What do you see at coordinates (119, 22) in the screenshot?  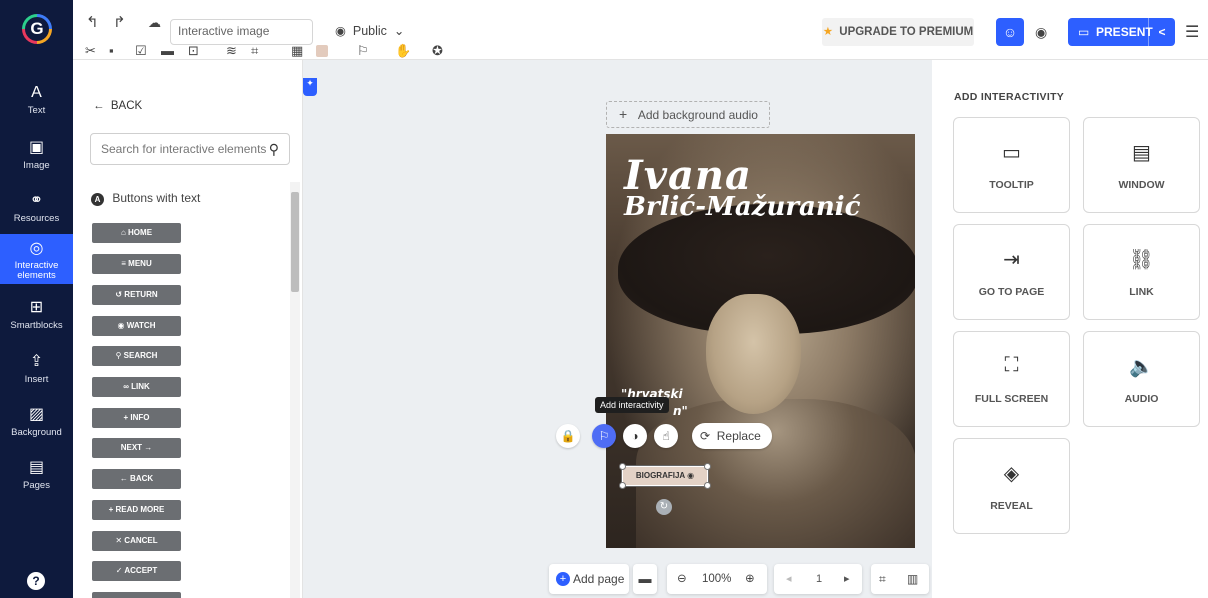 I see `redo-icon: ↱` at bounding box center [119, 22].